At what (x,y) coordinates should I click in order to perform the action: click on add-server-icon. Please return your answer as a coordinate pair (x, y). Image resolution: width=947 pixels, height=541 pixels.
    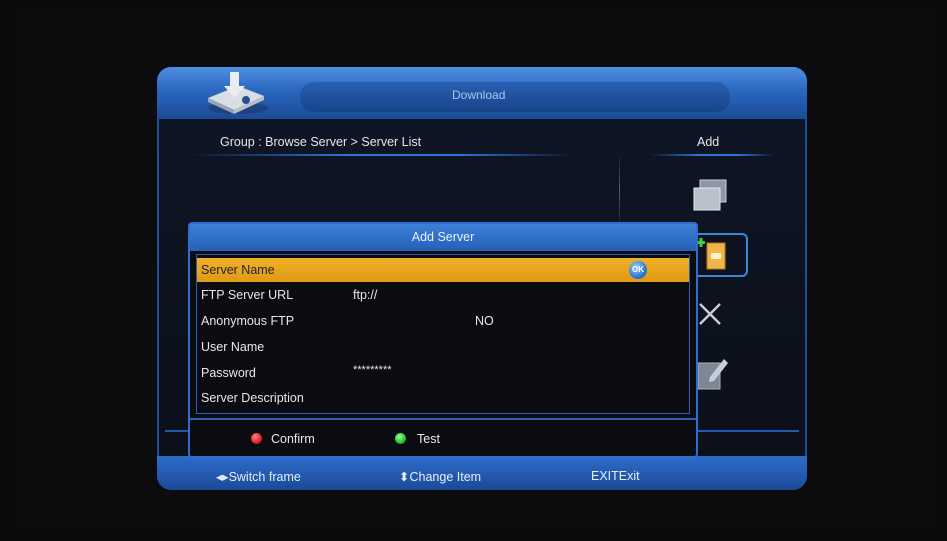
    Looking at the image, I should click on (720, 255).